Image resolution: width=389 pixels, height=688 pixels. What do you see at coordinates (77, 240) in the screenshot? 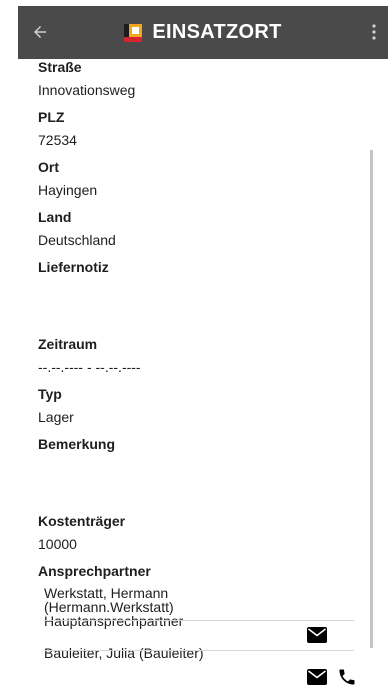
I see `country-value: Deutschland` at bounding box center [77, 240].